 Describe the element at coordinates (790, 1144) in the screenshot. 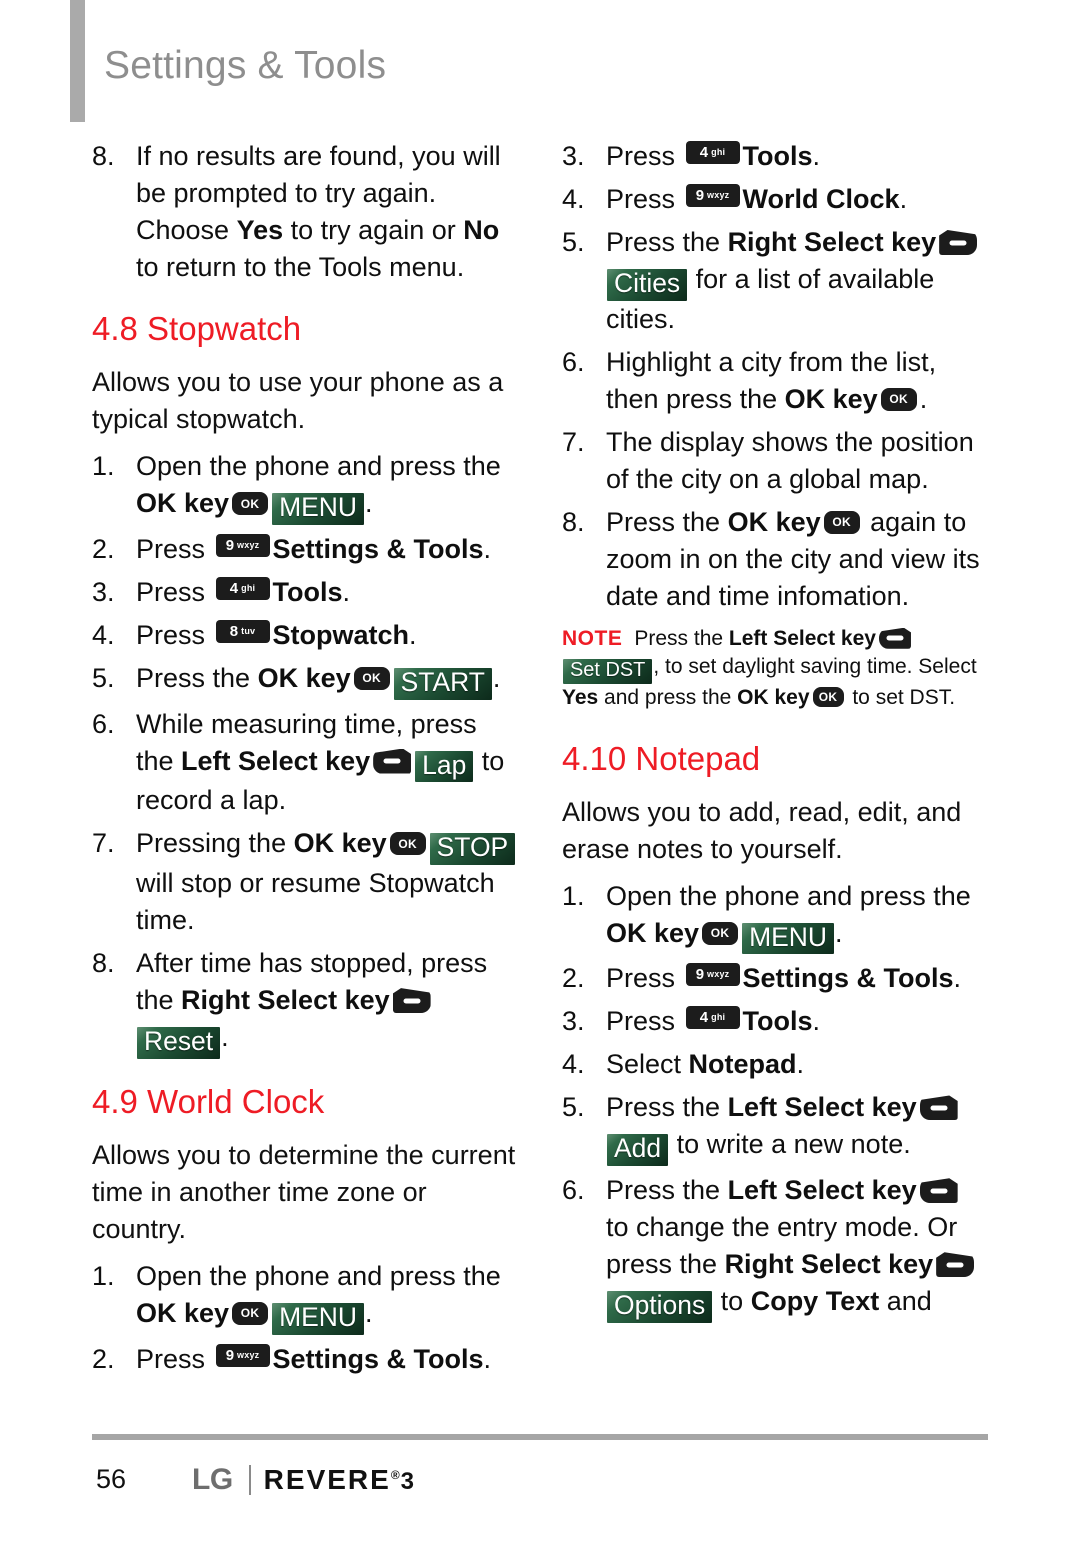

I see `step-text-end: to write a new note.` at that location.